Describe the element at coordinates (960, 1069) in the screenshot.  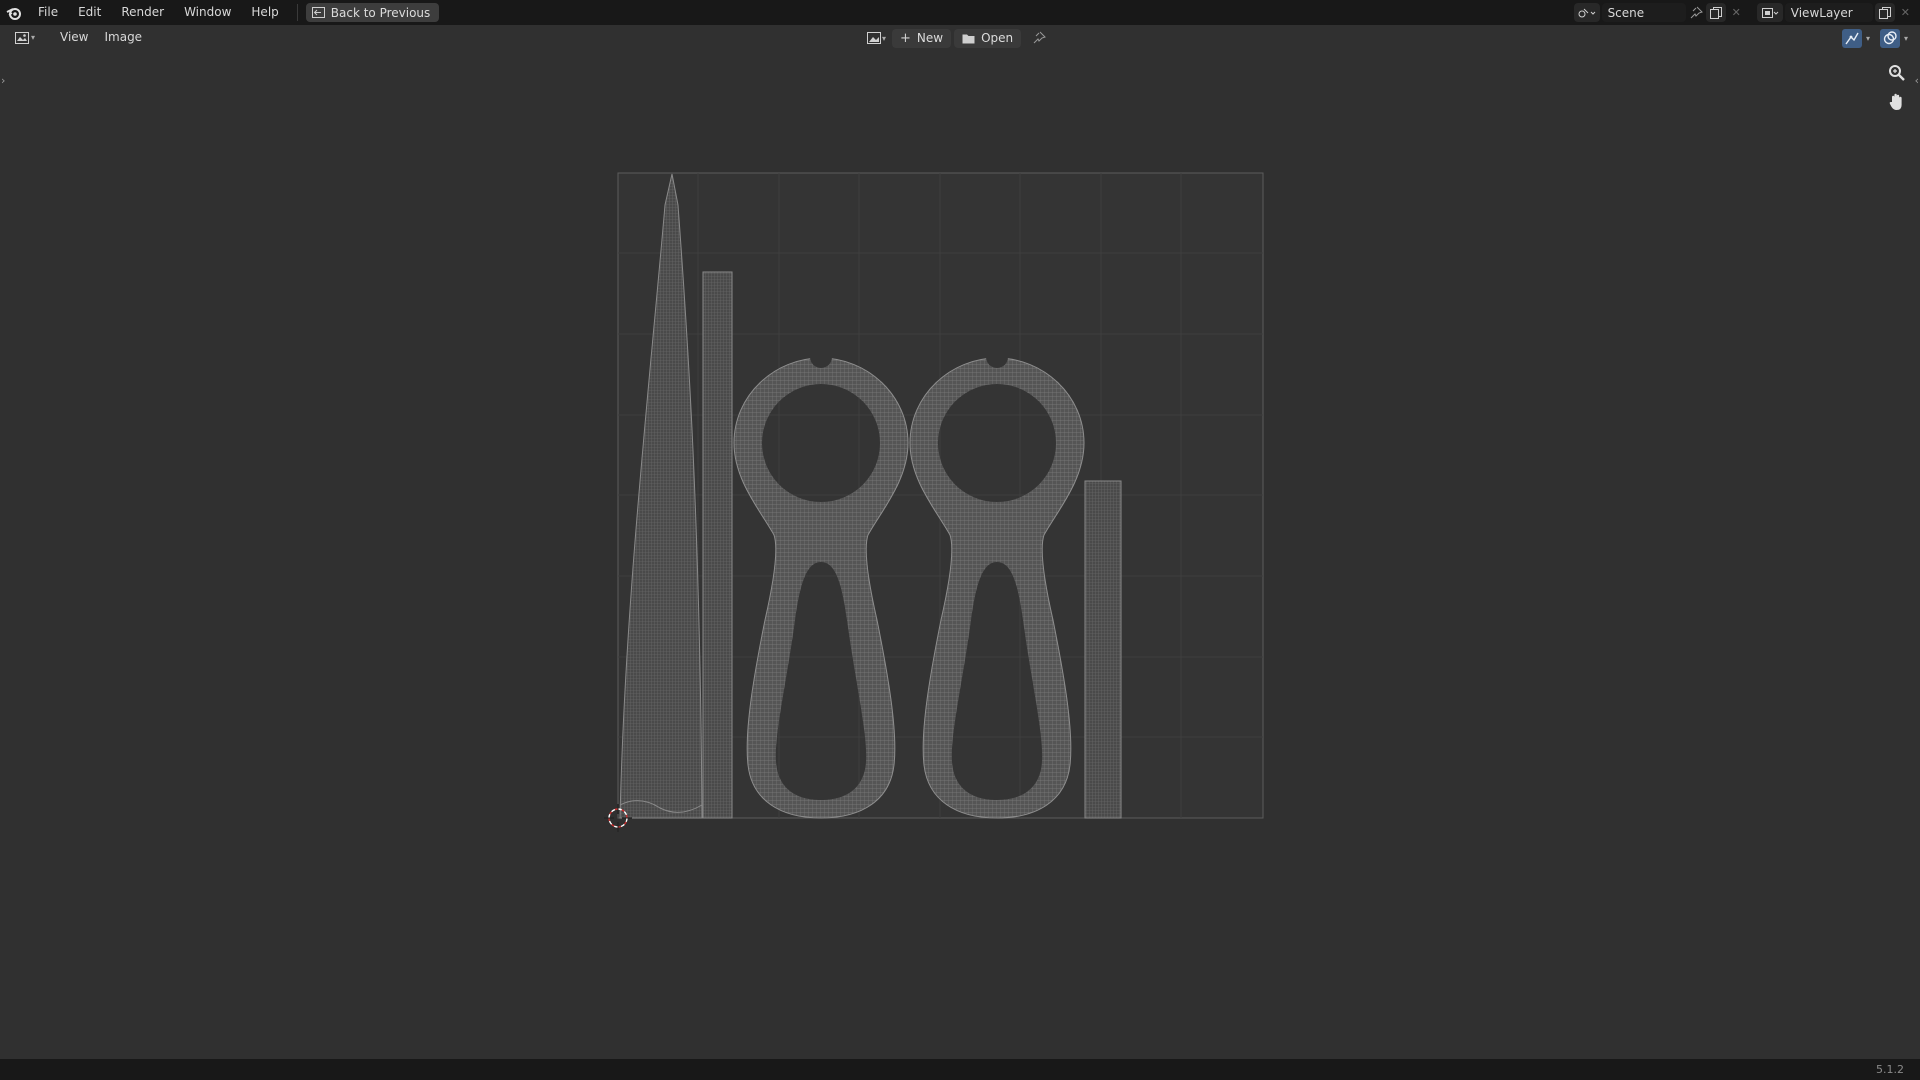
I see `status-bar: 5.1.2` at that location.